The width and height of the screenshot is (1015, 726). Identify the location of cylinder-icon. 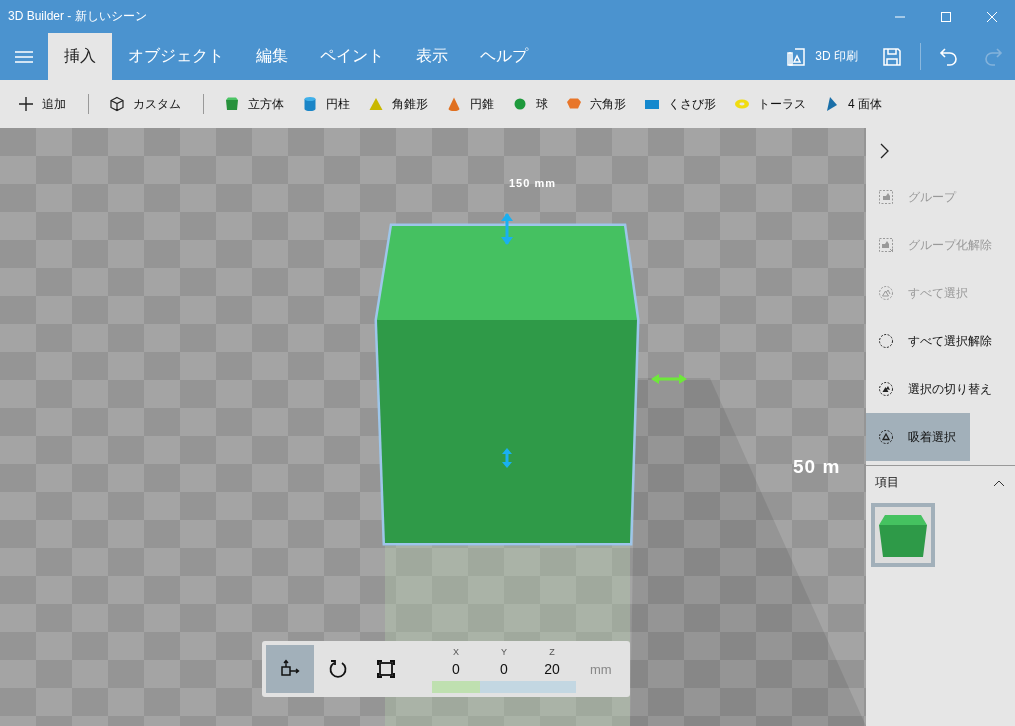
(310, 104).